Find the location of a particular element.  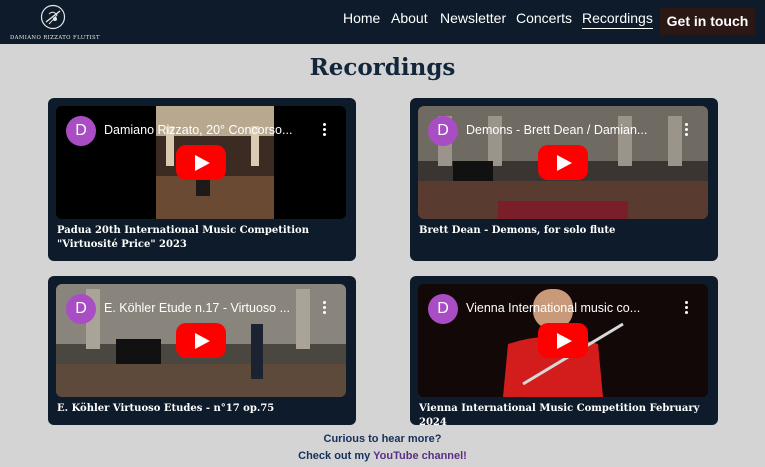

video-caption: E. Köhler Virtuoso Etudes - n°17 op.75 is located at coordinates (166, 408).